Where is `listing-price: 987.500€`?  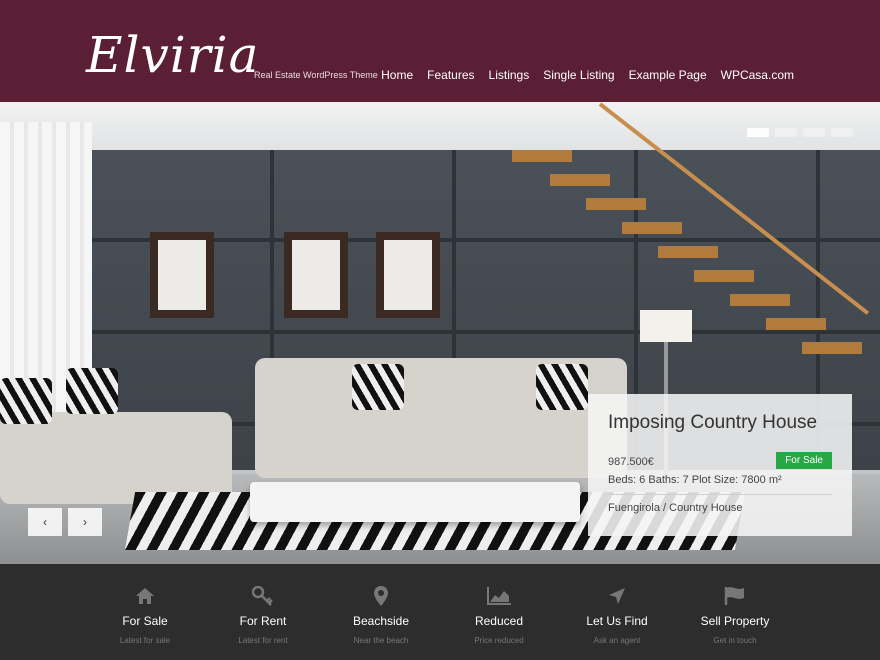
listing-price: 987.500€ is located at coordinates (631, 462).